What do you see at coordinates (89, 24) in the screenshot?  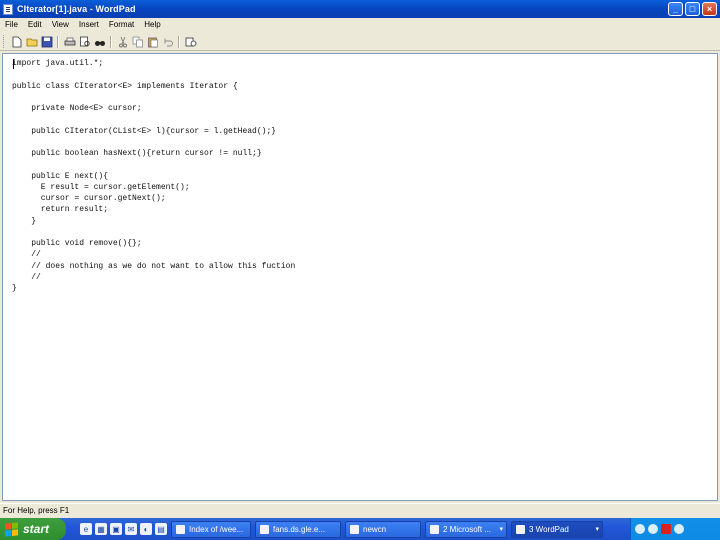 I see `menu-insert: Insert` at bounding box center [89, 24].